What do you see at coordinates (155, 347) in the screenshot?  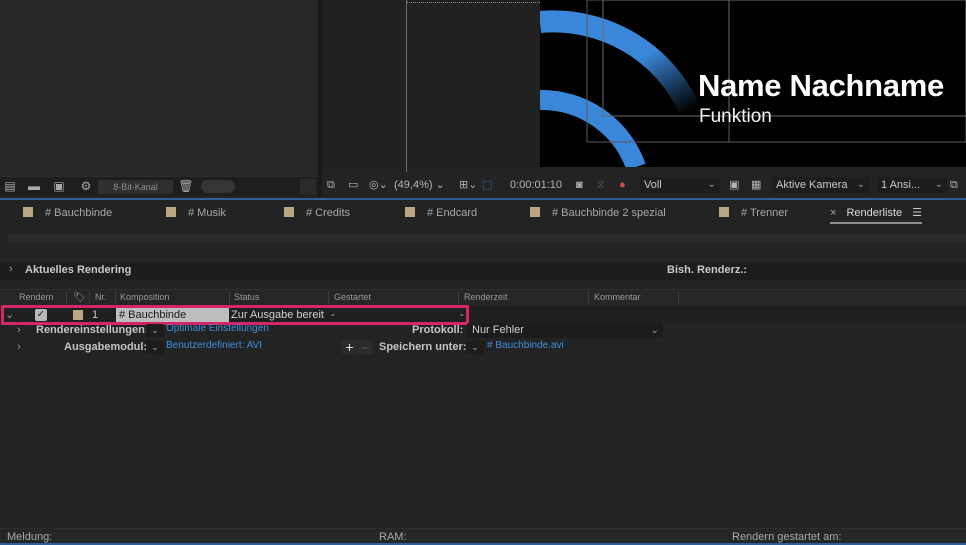 I see `output-module-dropdown: ⌄` at bounding box center [155, 347].